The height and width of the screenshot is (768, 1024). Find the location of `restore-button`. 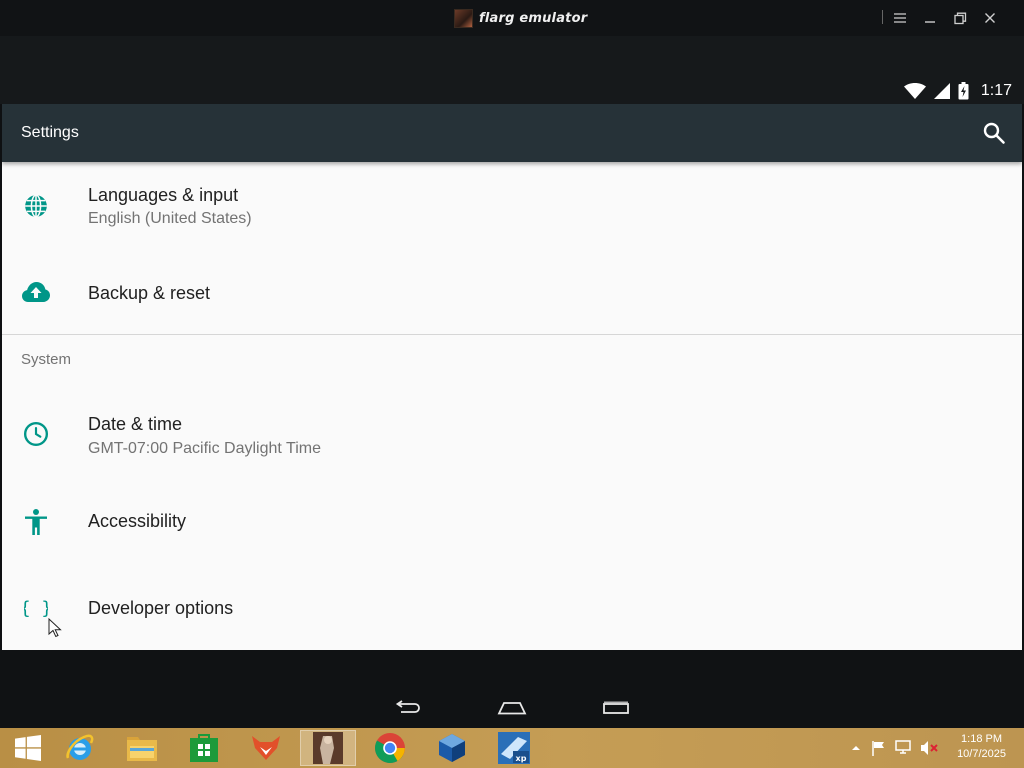

restore-button is located at coordinates (960, 18).